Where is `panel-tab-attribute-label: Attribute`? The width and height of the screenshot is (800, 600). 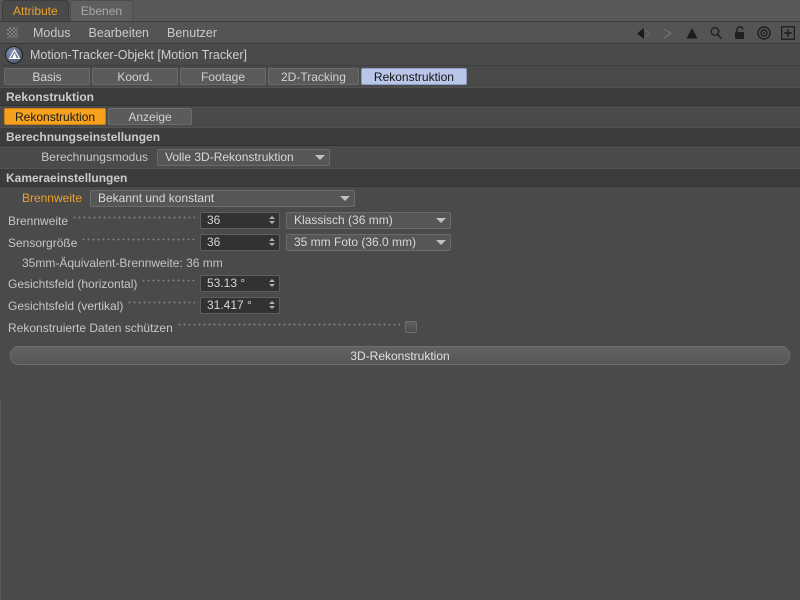
panel-tab-attribute-label: Attribute is located at coordinates (35, 11).